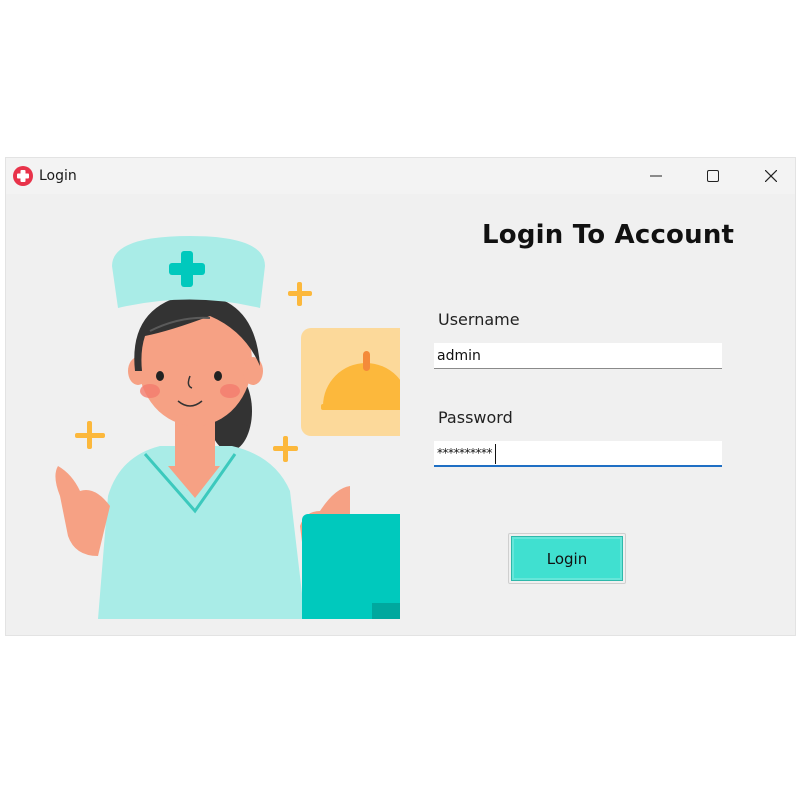 This screenshot has width=800, height=800. I want to click on password-label: Password, so click(475, 417).